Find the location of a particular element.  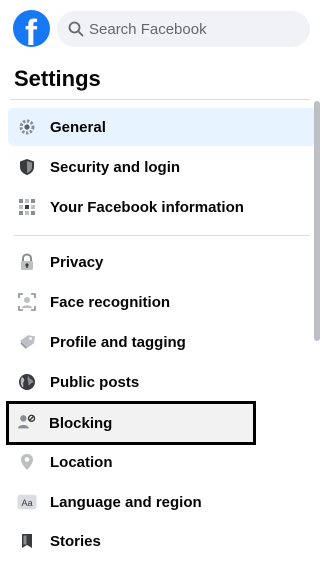

sidebar-item-privacy: Privacy is located at coordinates (162, 262).